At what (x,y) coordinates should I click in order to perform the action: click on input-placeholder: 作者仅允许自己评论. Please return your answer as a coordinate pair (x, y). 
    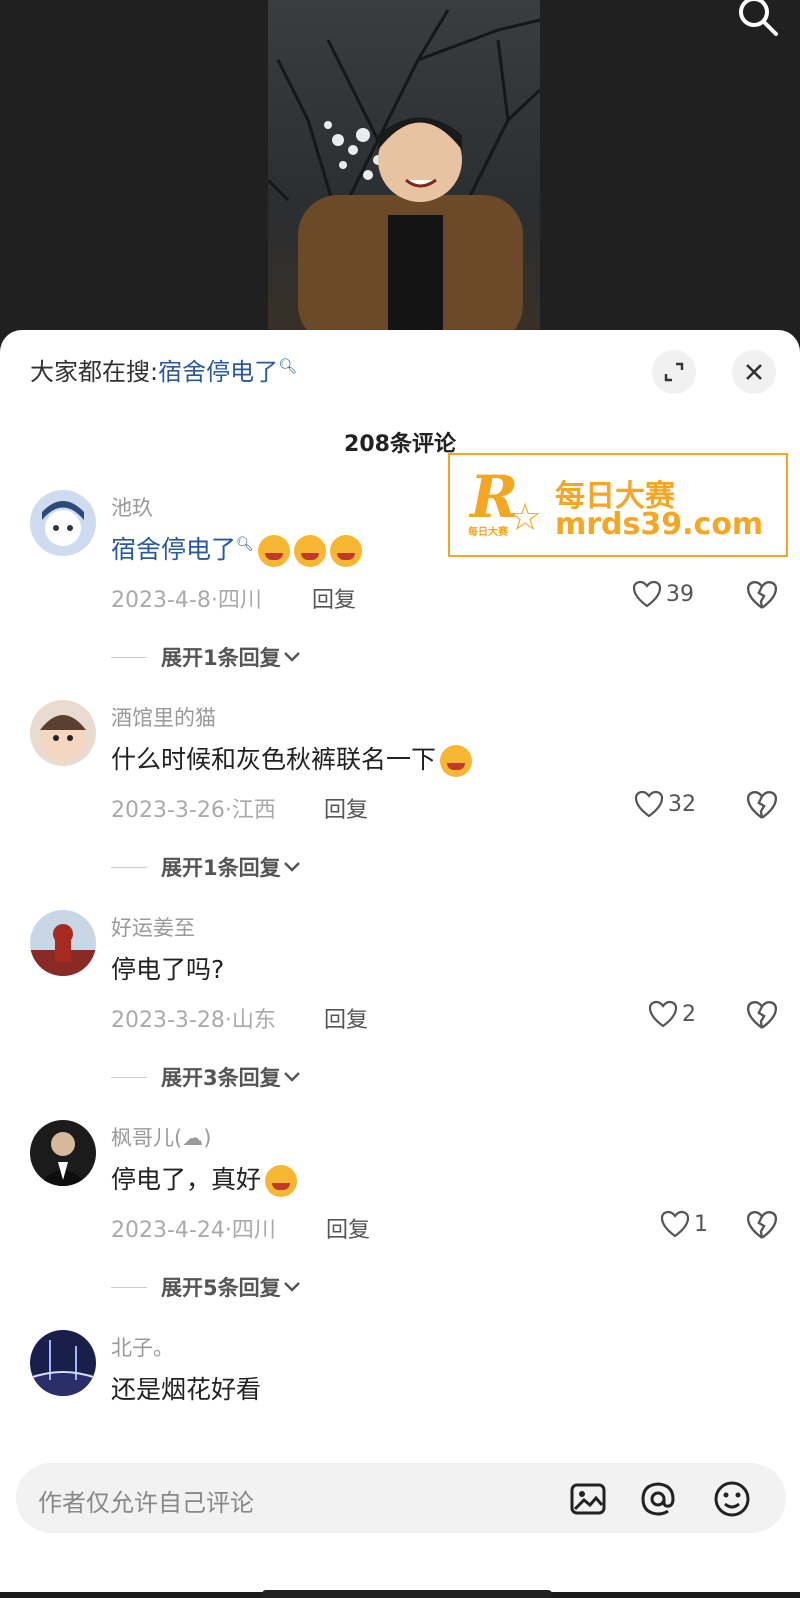
    Looking at the image, I should click on (146, 1503).